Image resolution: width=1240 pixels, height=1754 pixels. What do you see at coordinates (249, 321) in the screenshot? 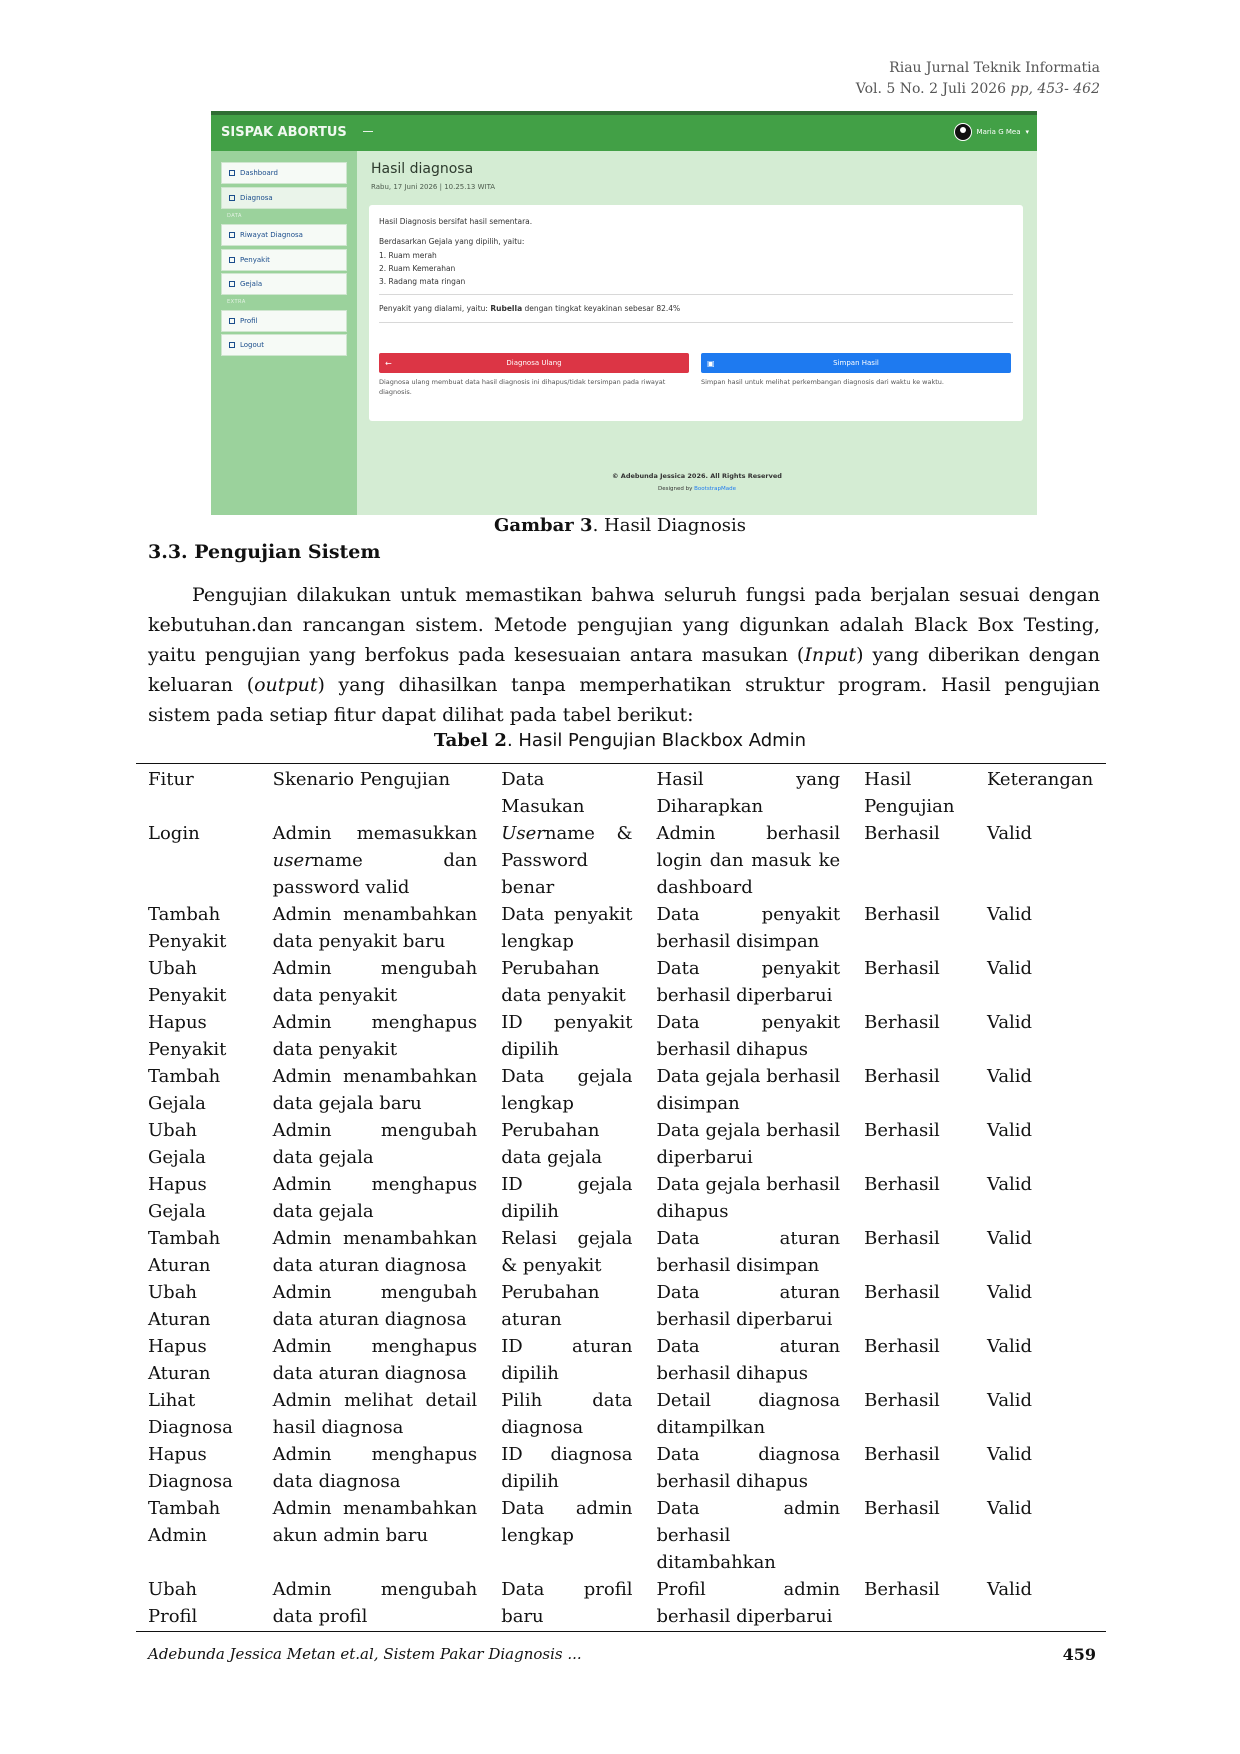
I see `nav-label: Profil` at bounding box center [249, 321].